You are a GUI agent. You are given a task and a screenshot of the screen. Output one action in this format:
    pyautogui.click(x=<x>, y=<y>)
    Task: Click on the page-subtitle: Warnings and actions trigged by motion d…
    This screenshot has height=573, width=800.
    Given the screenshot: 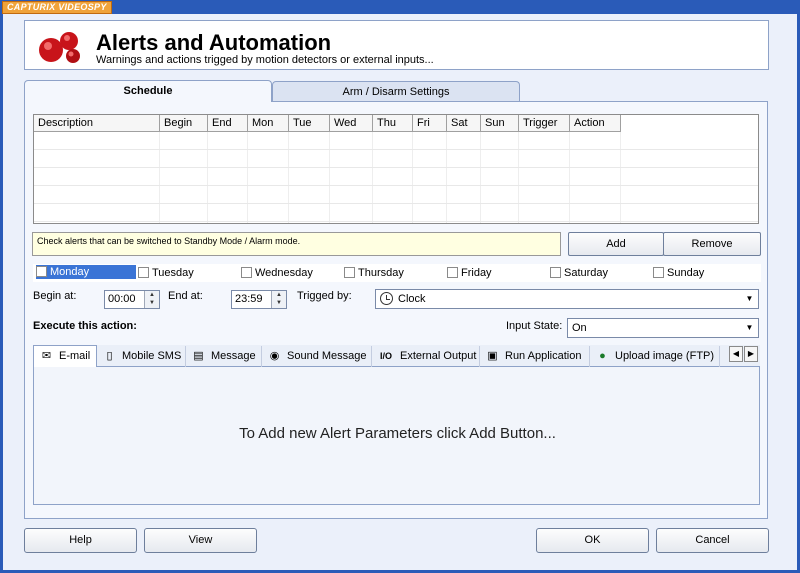 What is the action you would take?
    pyautogui.click(x=265, y=60)
    